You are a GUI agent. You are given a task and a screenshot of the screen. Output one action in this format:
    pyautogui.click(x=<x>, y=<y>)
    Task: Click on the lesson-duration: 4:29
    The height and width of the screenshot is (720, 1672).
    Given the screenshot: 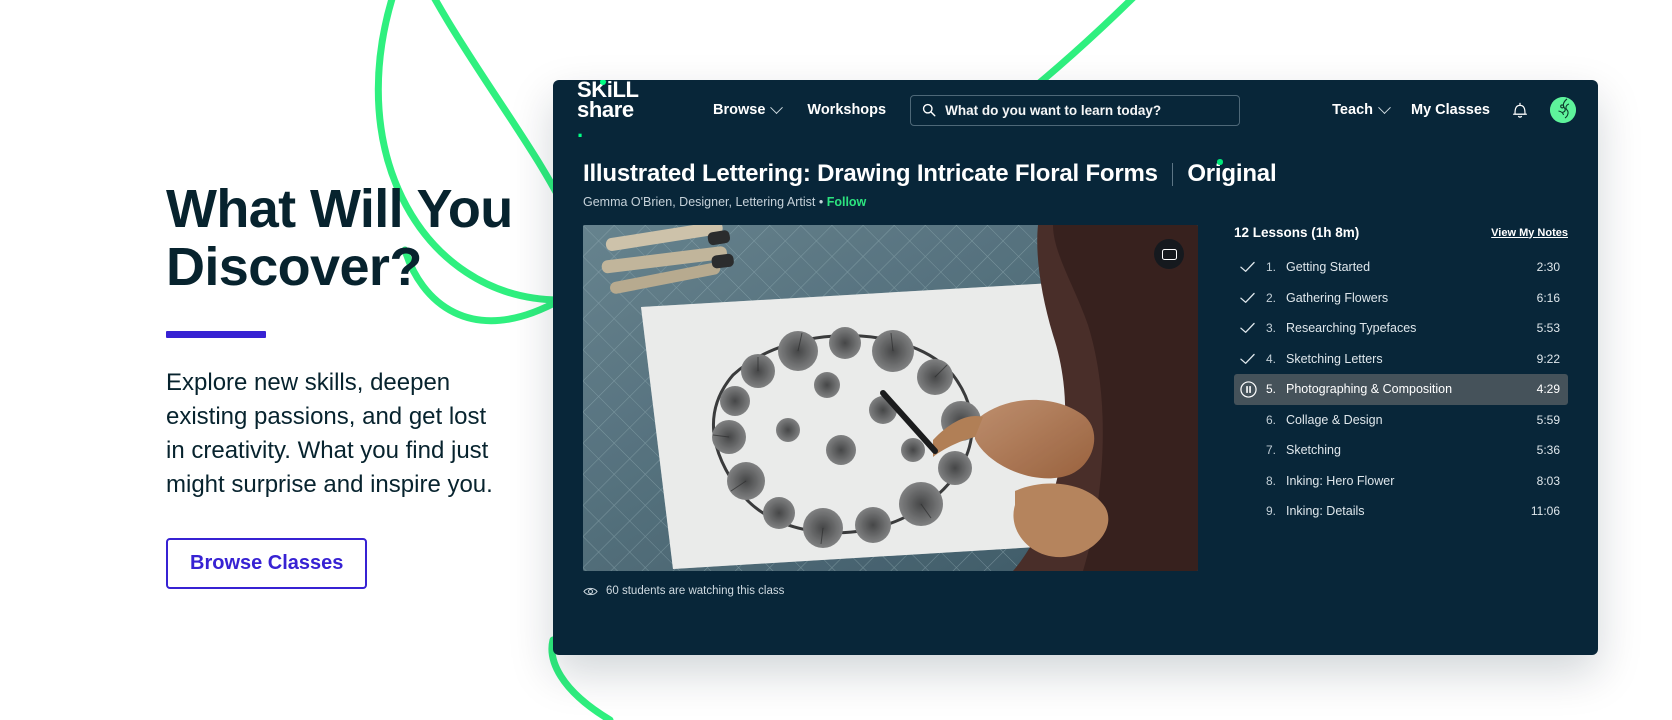 What is the action you would take?
    pyautogui.click(x=1548, y=389)
    